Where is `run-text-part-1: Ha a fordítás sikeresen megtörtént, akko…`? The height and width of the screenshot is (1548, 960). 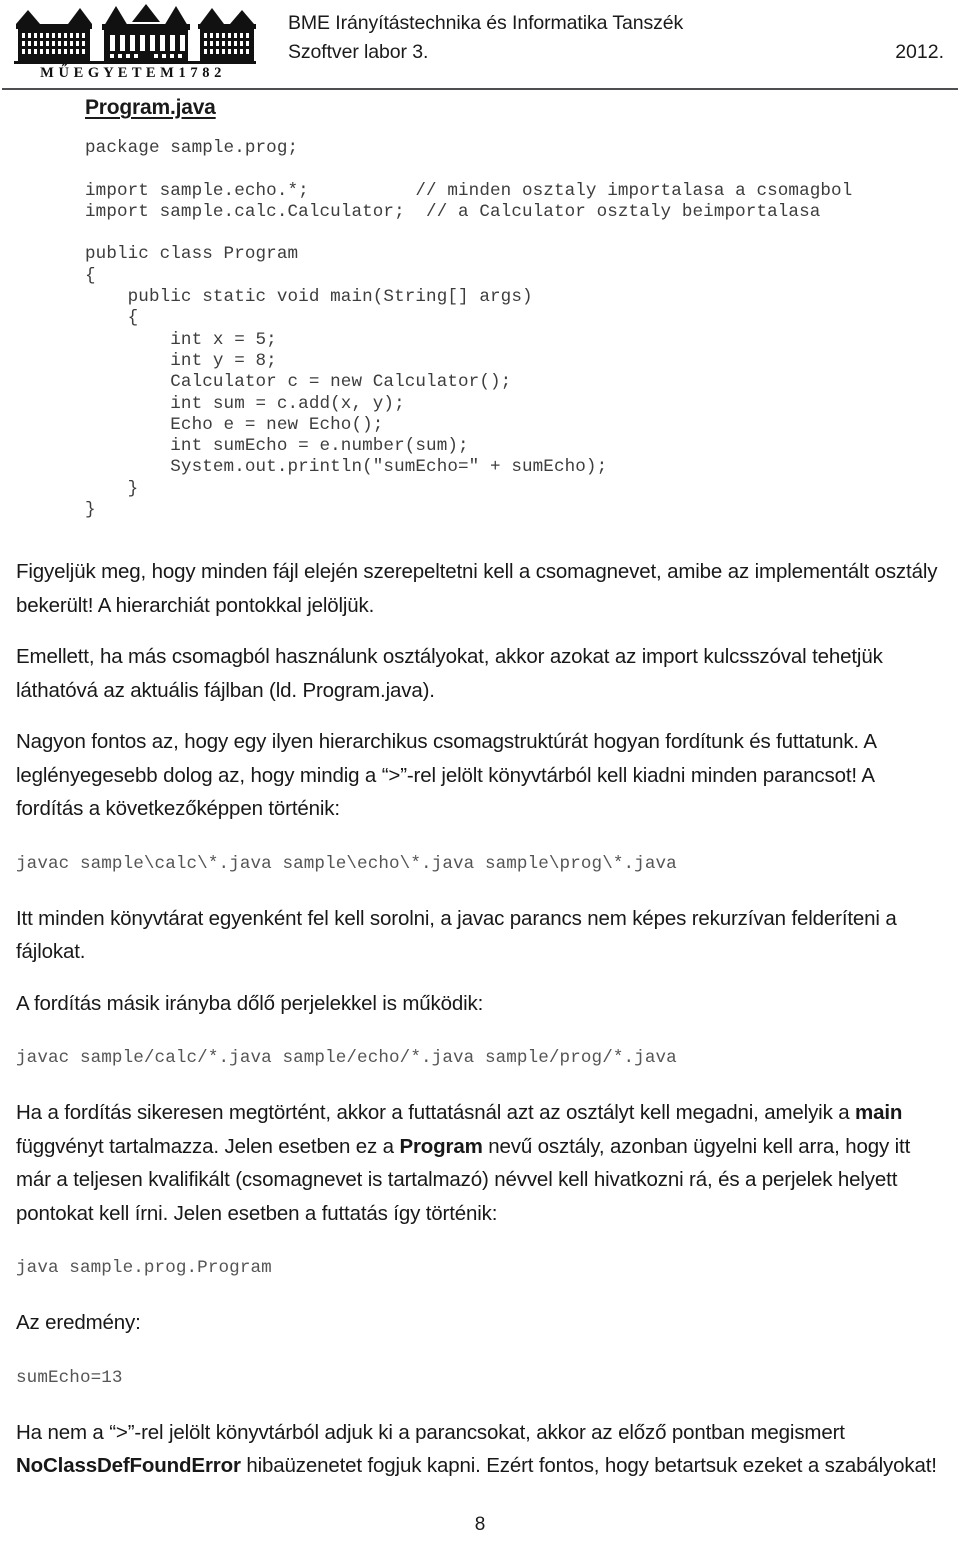
run-text-part-1: Ha a fordítás sikeresen megtörtént, akko… is located at coordinates (436, 1113).